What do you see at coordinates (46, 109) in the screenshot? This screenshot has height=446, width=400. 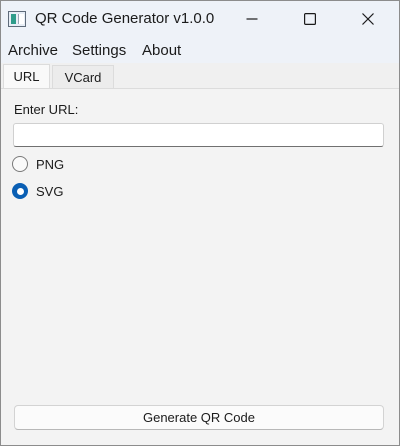 I see `url-label: Enter URL:` at bounding box center [46, 109].